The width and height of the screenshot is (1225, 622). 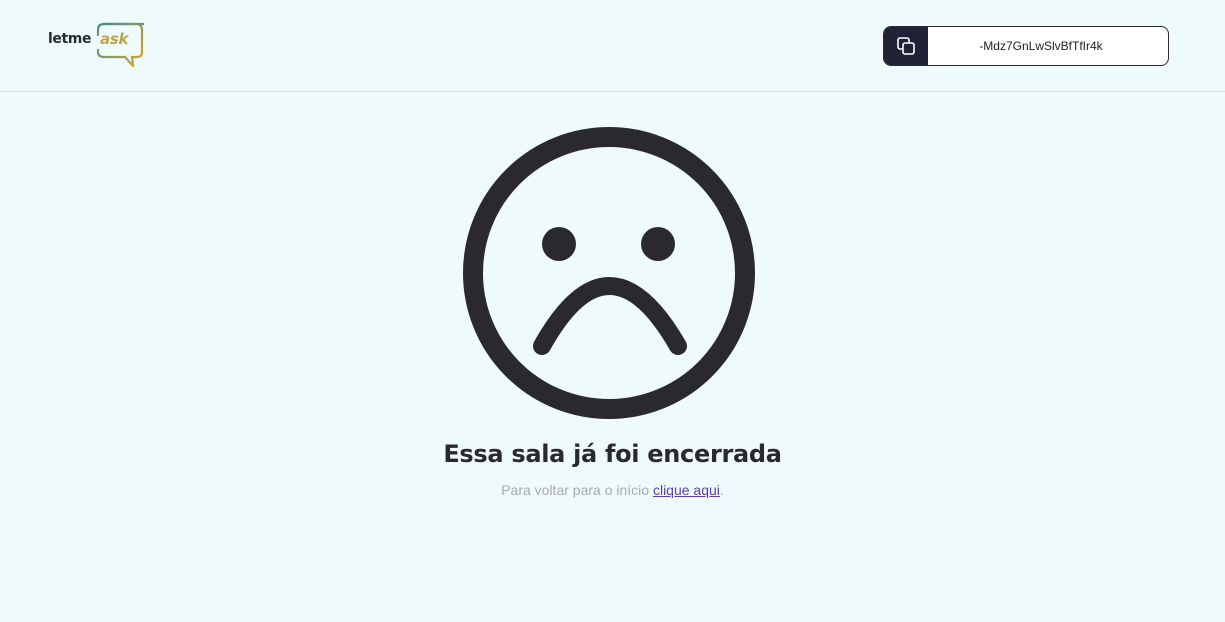 I want to click on sad-face-icon, so click(x=609, y=273).